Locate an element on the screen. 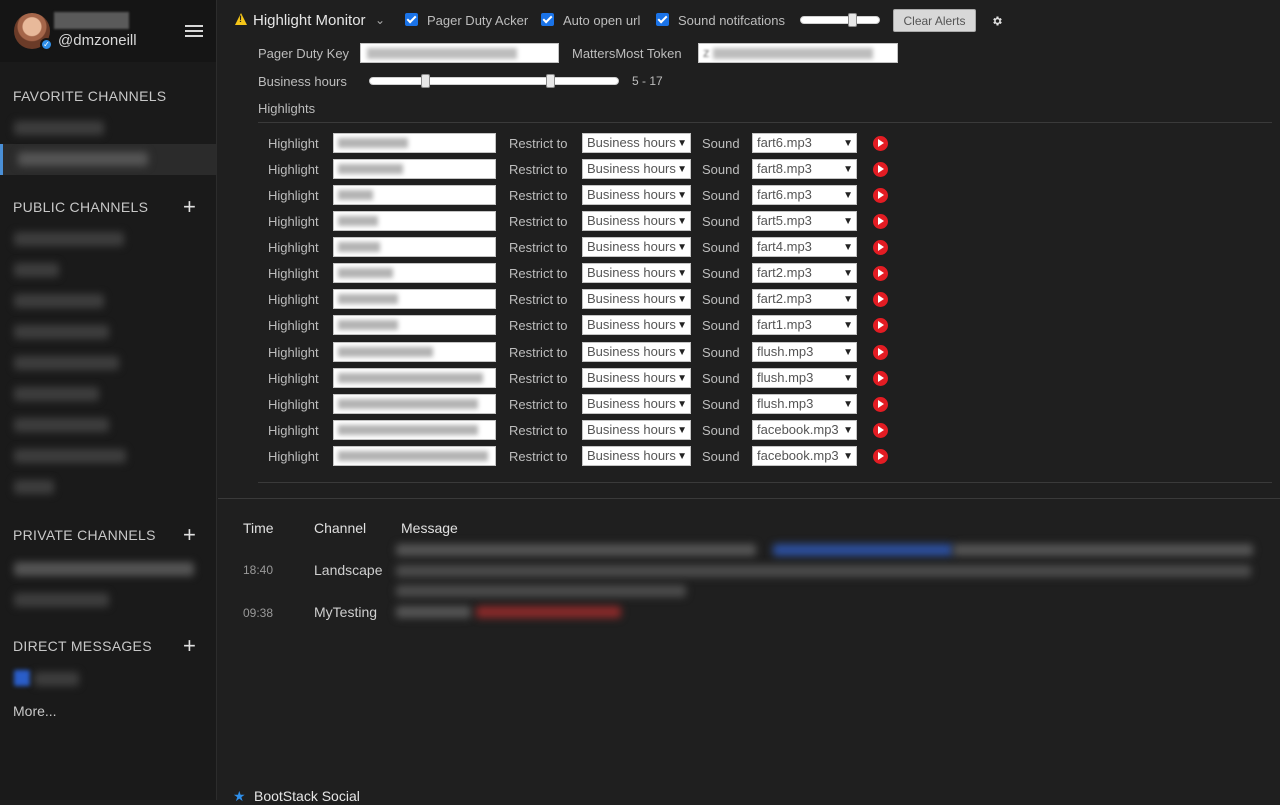  log-row-channel: MyTesting is located at coordinates (345, 612).